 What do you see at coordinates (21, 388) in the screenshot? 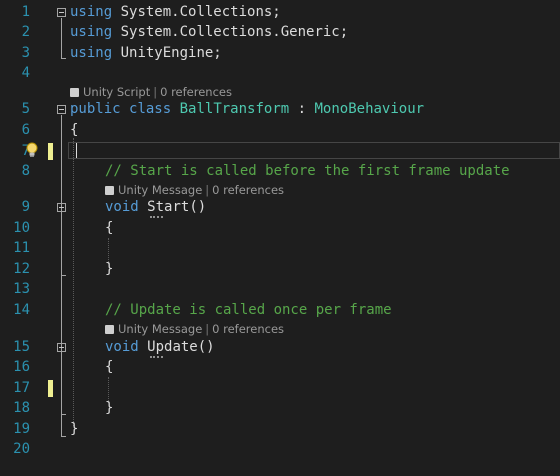
I see `line-number: 17` at bounding box center [21, 388].